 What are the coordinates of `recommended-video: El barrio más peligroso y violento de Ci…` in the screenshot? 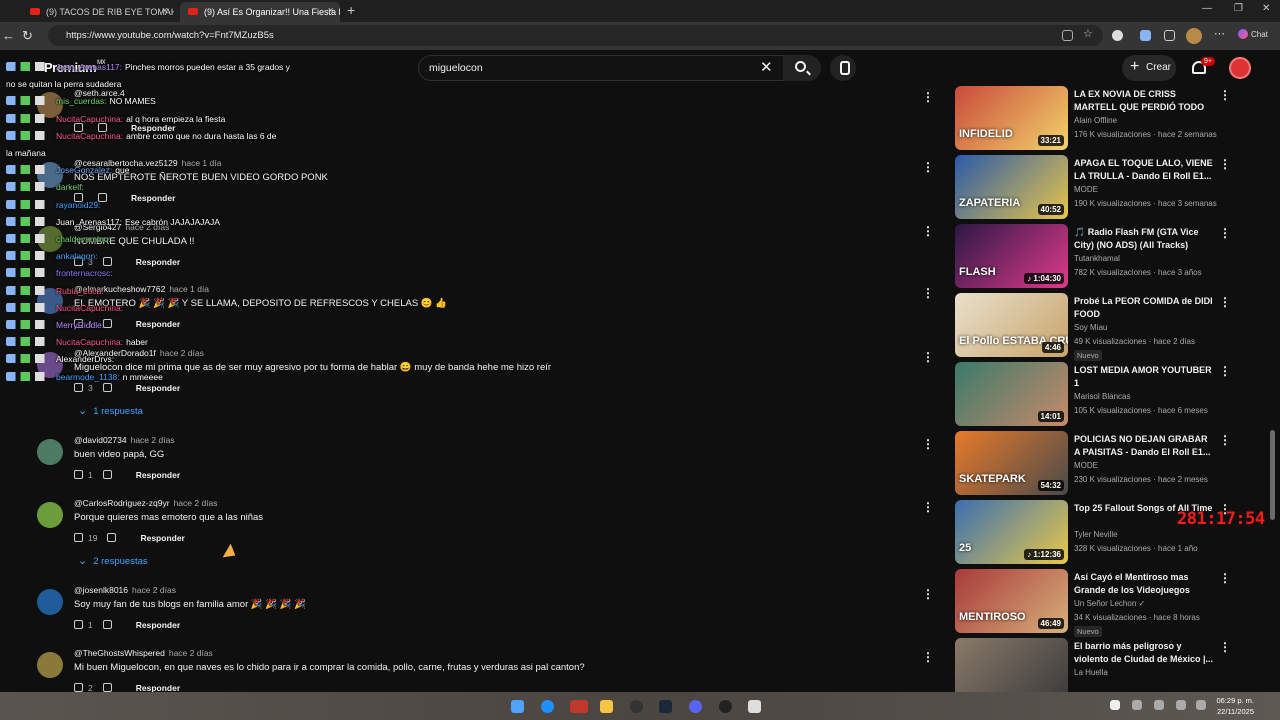 It's located at (1094, 665).